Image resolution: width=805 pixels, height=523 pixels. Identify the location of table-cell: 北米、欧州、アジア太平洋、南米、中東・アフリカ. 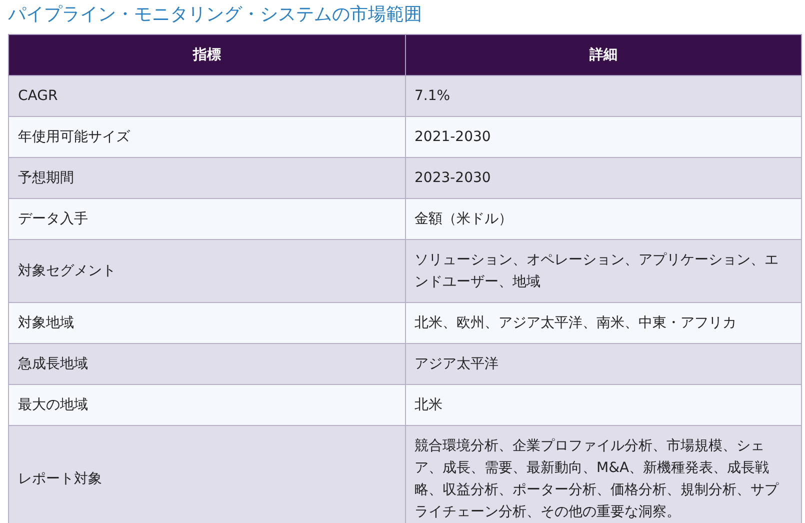
(603, 323).